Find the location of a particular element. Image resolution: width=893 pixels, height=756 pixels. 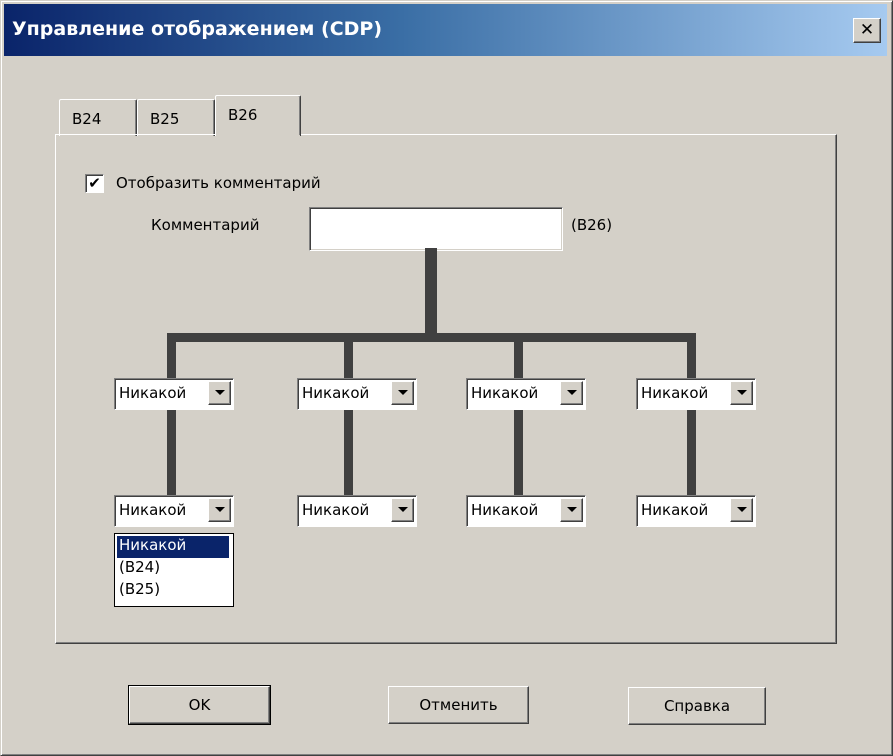

close-icon: ✕ is located at coordinates (867, 30).